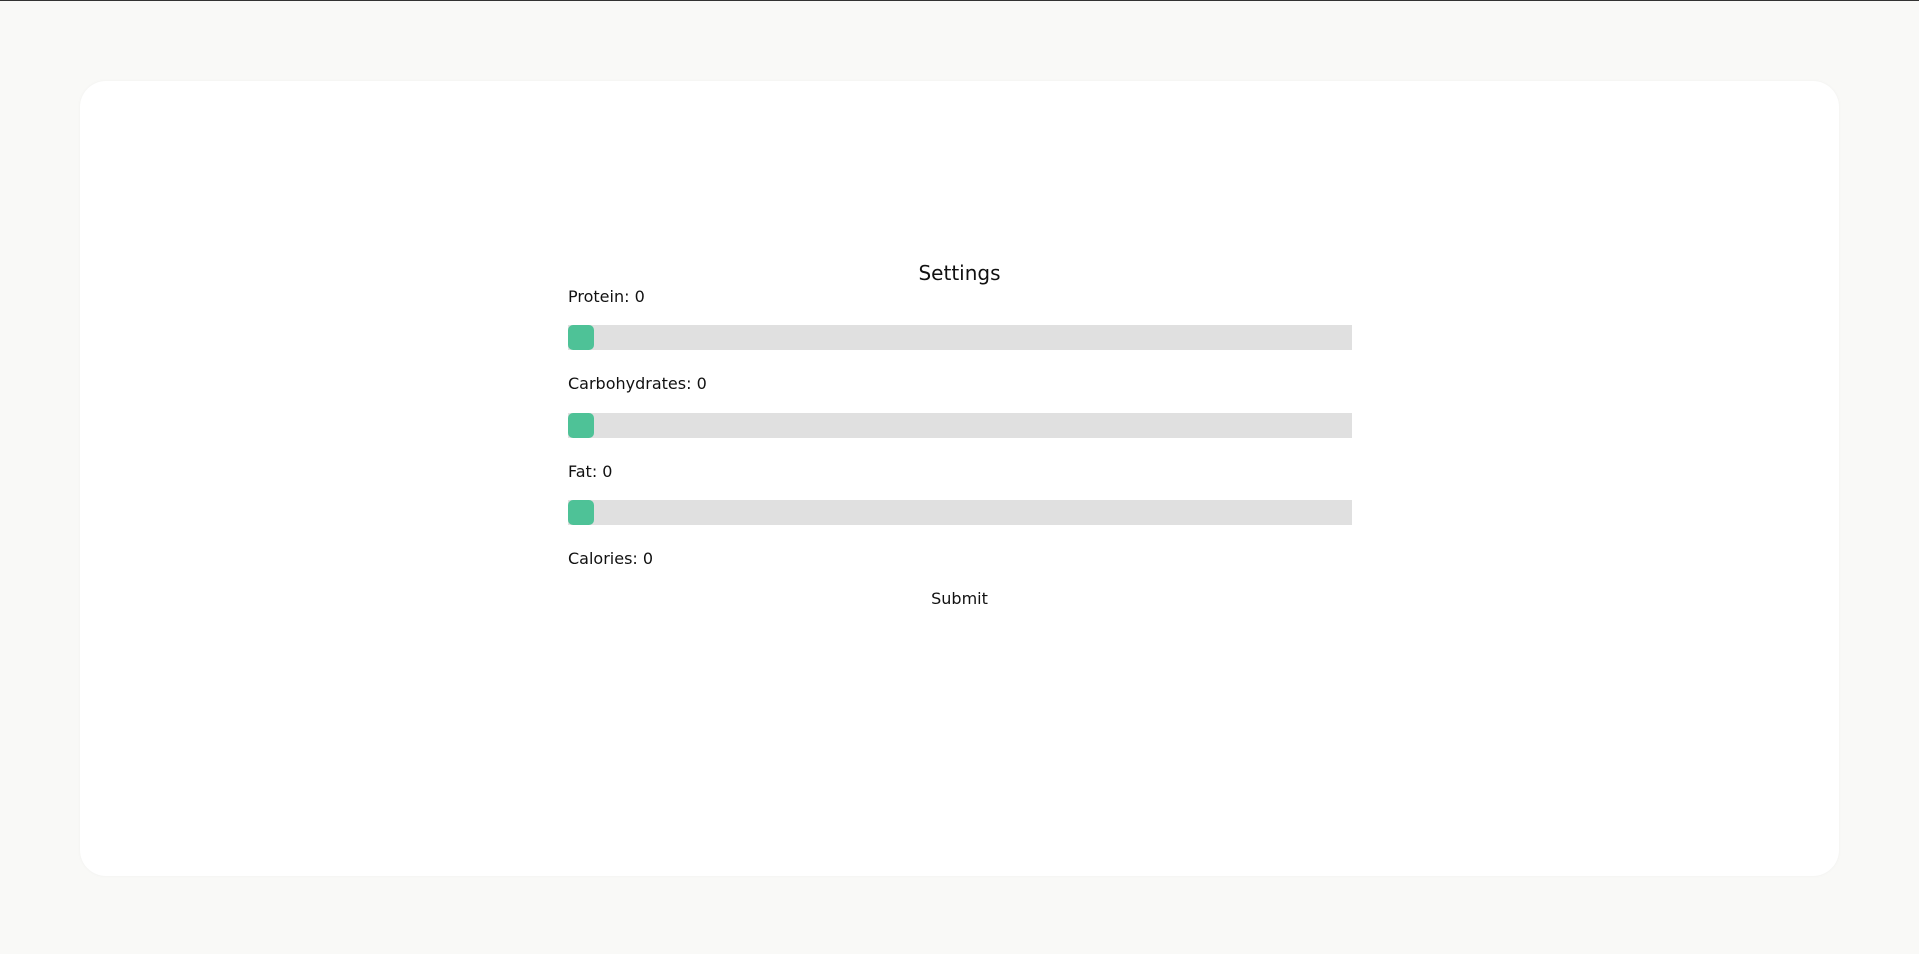 Image resolution: width=1919 pixels, height=954 pixels. What do you see at coordinates (611, 558) in the screenshot?
I see `calories-readout: Calories: 0` at bounding box center [611, 558].